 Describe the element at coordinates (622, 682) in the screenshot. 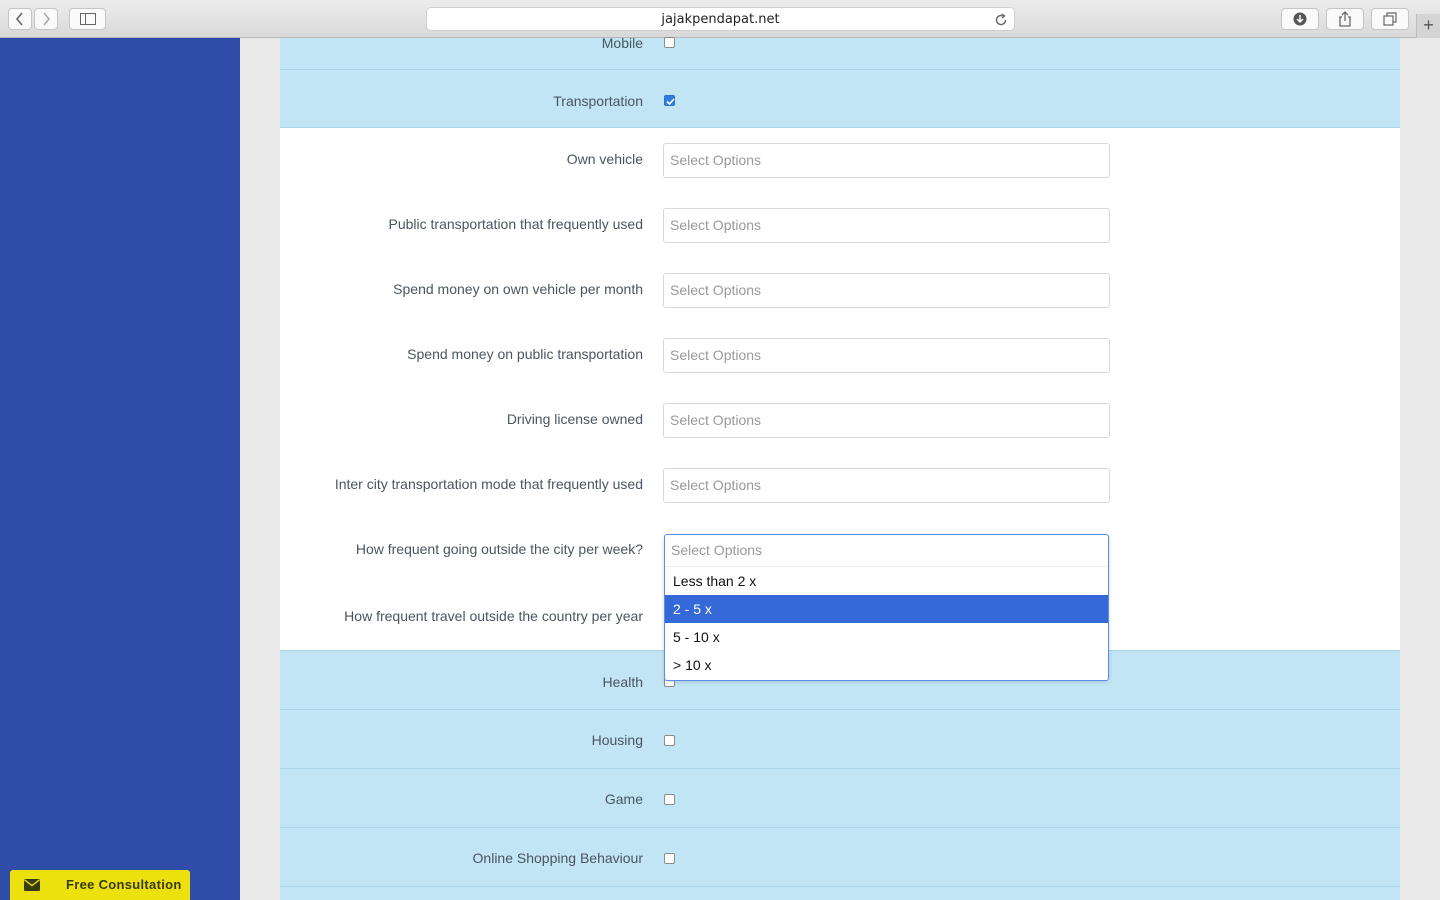

I see `category-label: Health` at that location.